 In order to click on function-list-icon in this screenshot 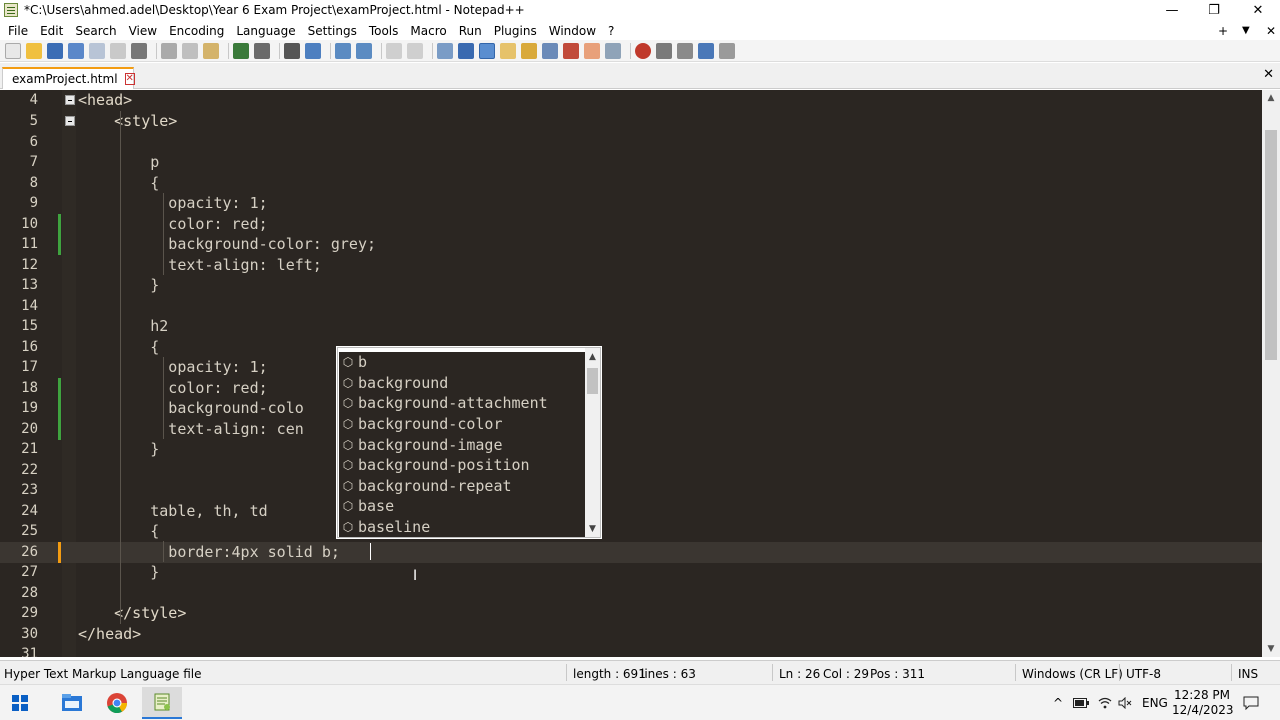, I will do `click(550, 50)`.